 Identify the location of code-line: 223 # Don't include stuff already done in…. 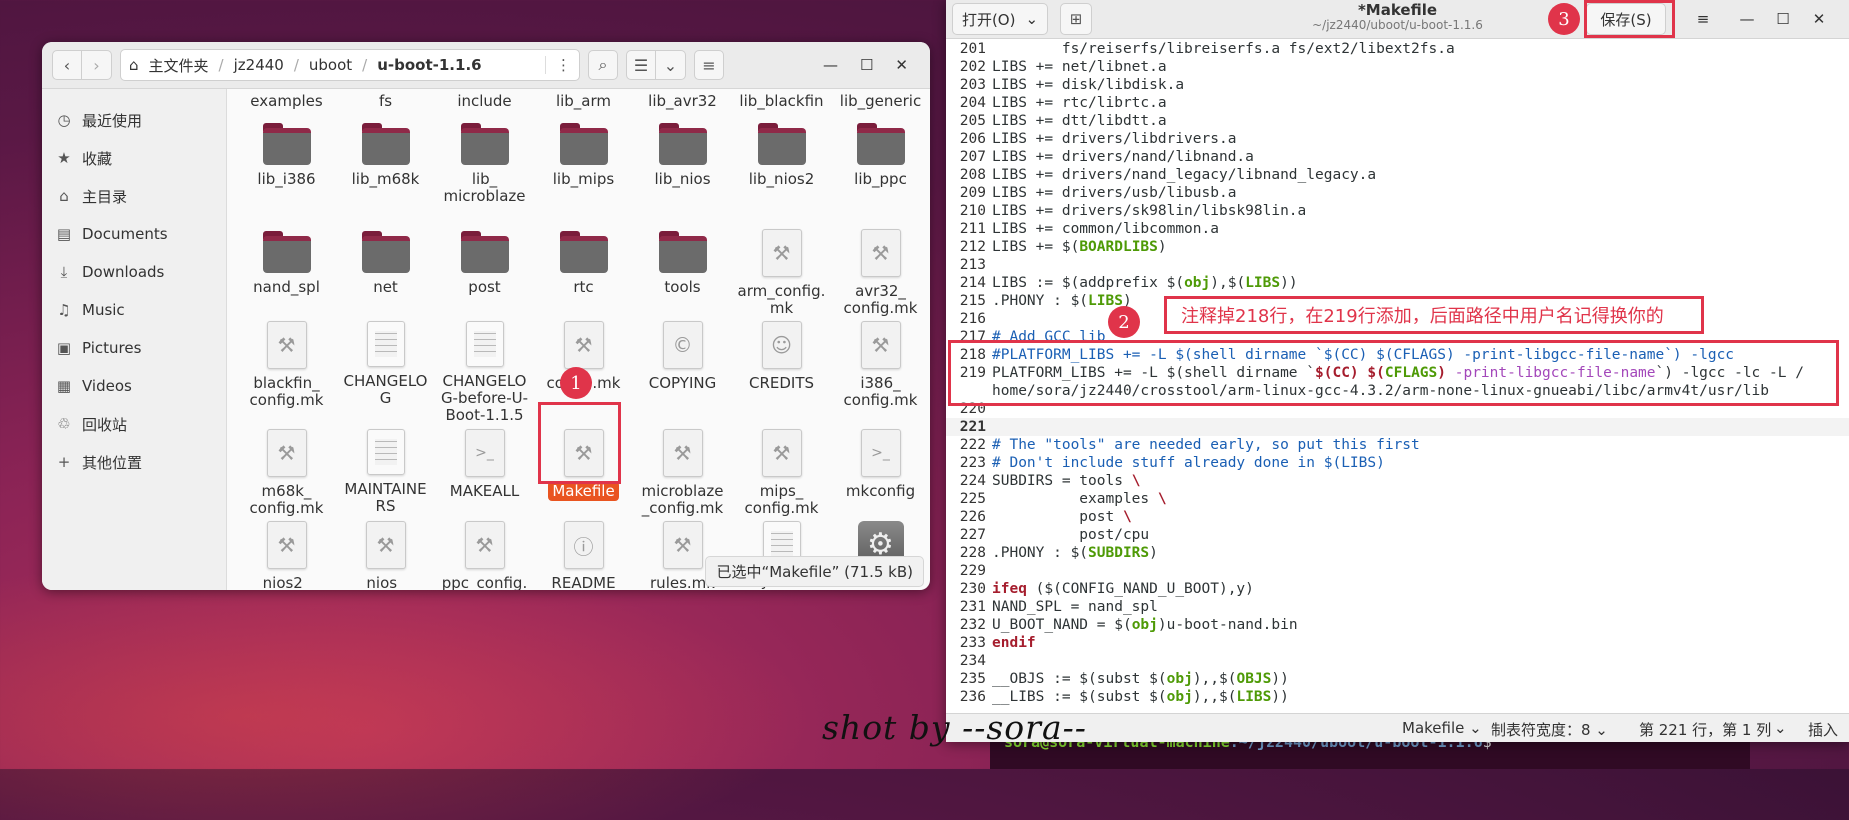
(1397, 463).